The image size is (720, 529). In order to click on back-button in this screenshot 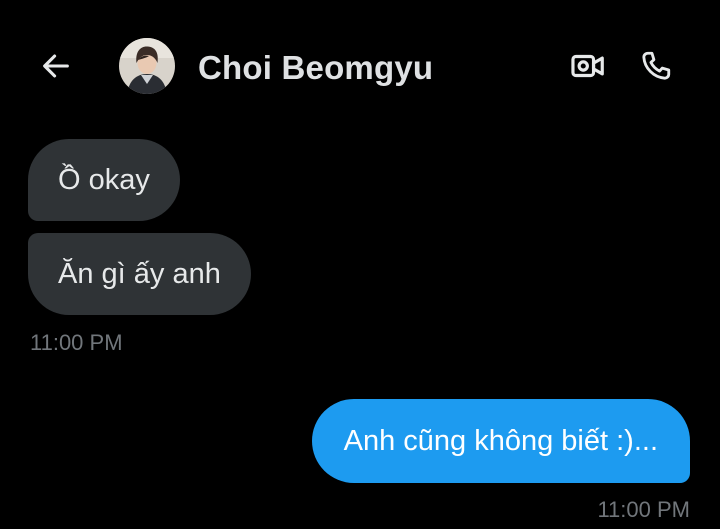, I will do `click(56, 66)`.